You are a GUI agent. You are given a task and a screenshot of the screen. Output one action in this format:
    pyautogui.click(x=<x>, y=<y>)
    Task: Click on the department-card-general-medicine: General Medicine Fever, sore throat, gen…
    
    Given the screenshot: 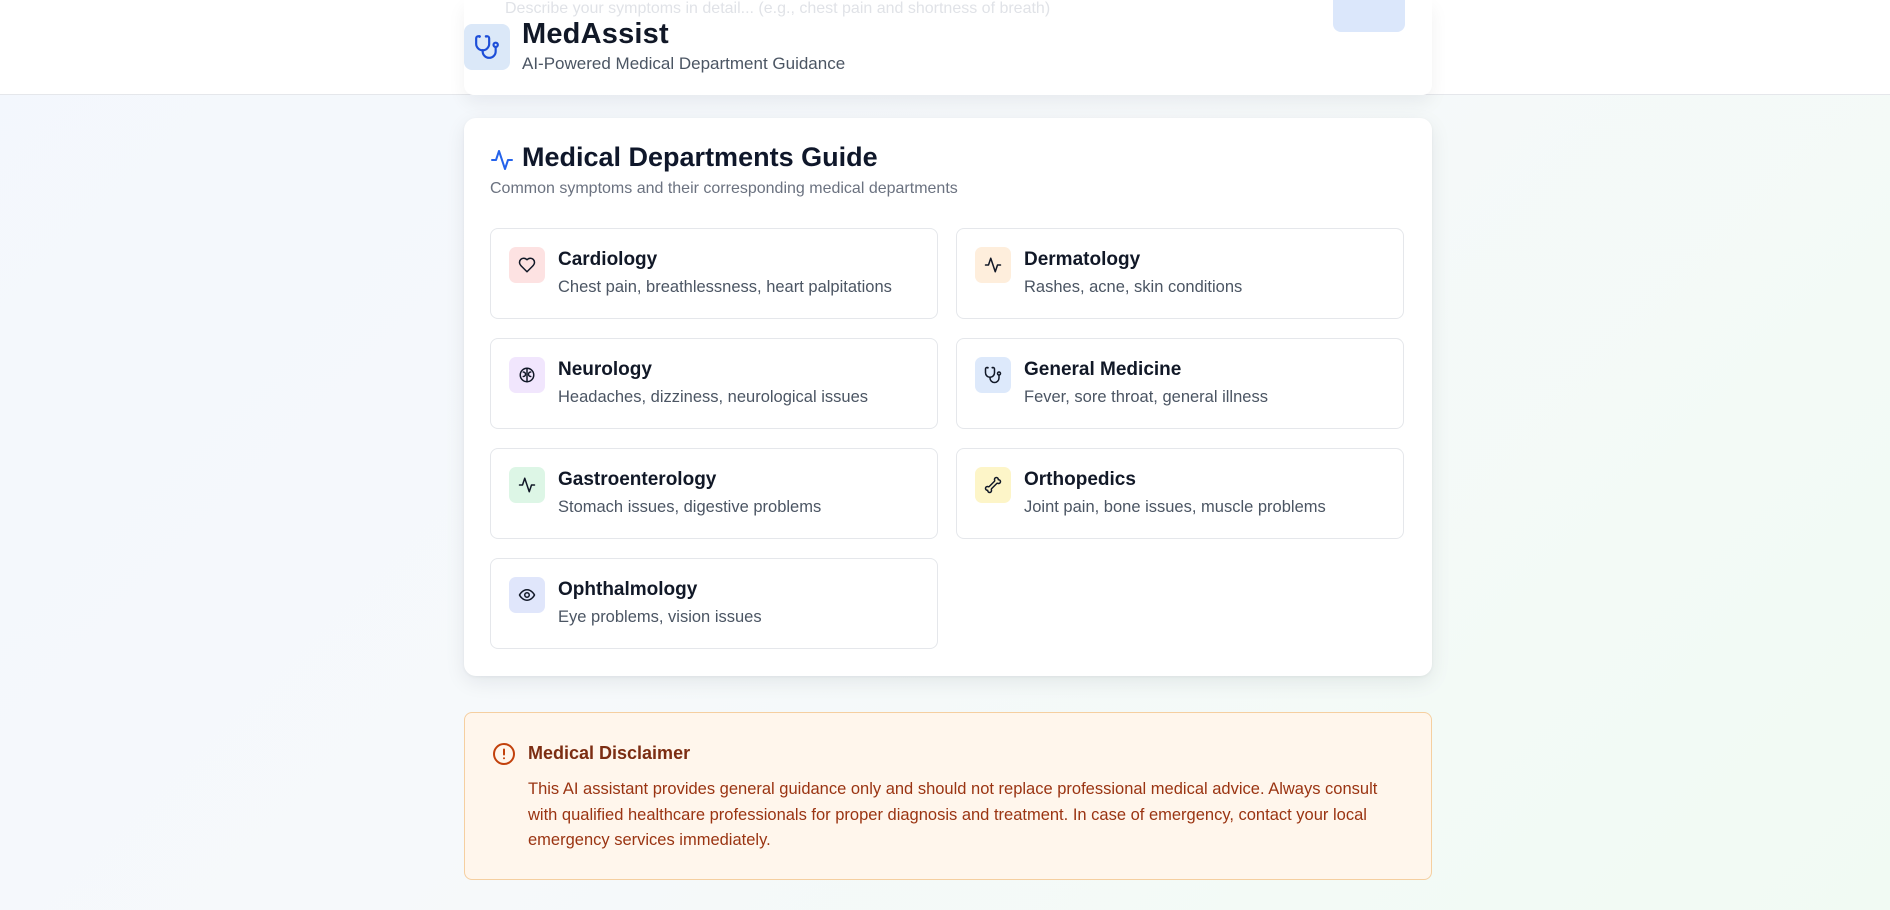 What is the action you would take?
    pyautogui.click(x=1180, y=383)
    